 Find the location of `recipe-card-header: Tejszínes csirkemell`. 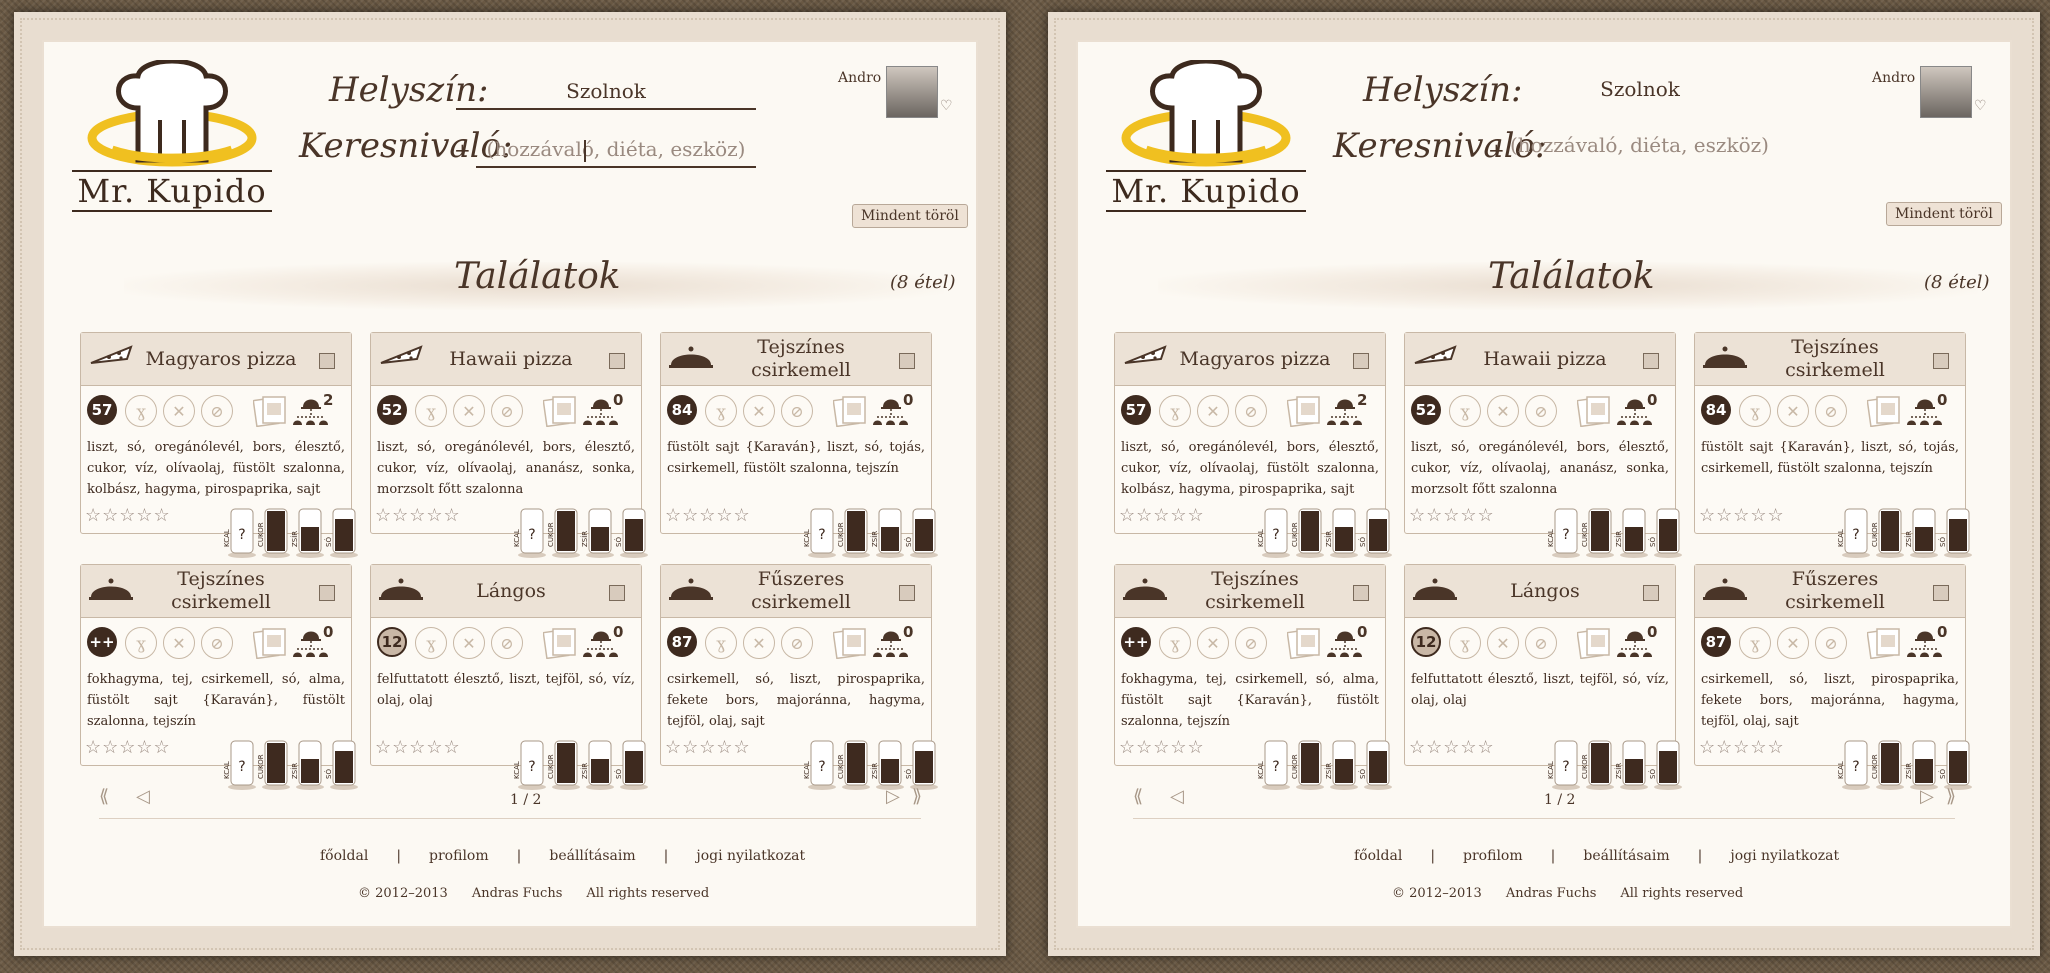

recipe-card-header: Tejszínes csirkemell is located at coordinates (1830, 359).